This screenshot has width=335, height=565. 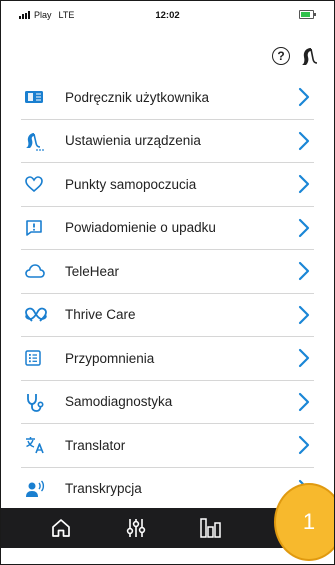 I want to click on help-icon: ?, so click(x=281, y=56).